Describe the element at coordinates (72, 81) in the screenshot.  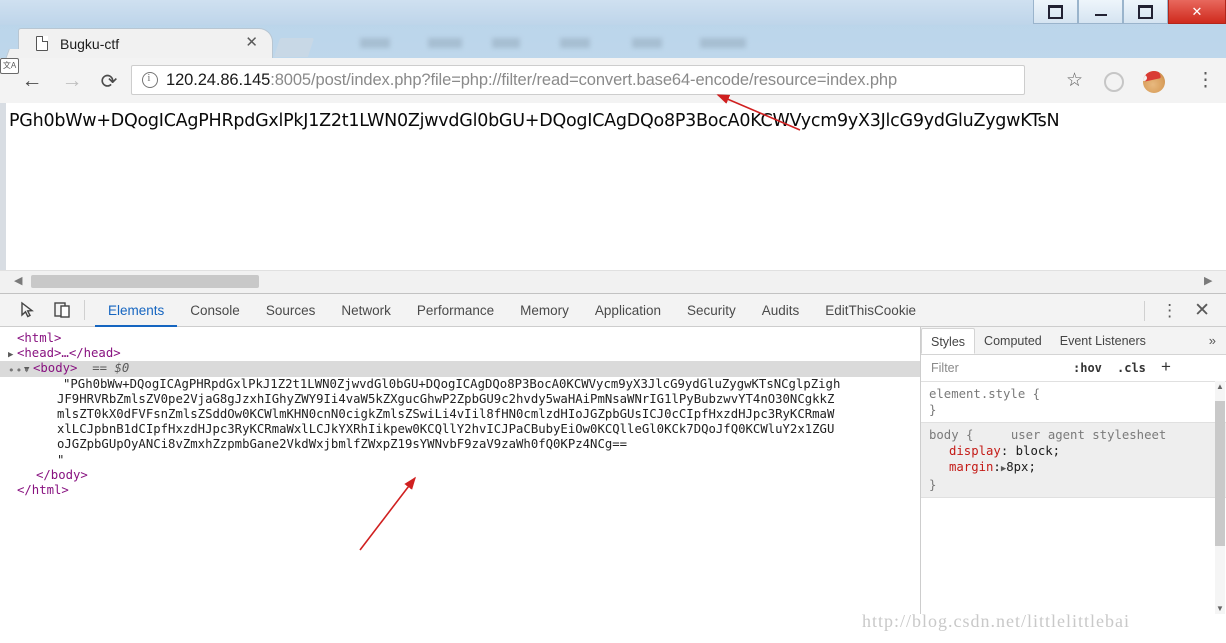
I see `forward-icon: →` at that location.